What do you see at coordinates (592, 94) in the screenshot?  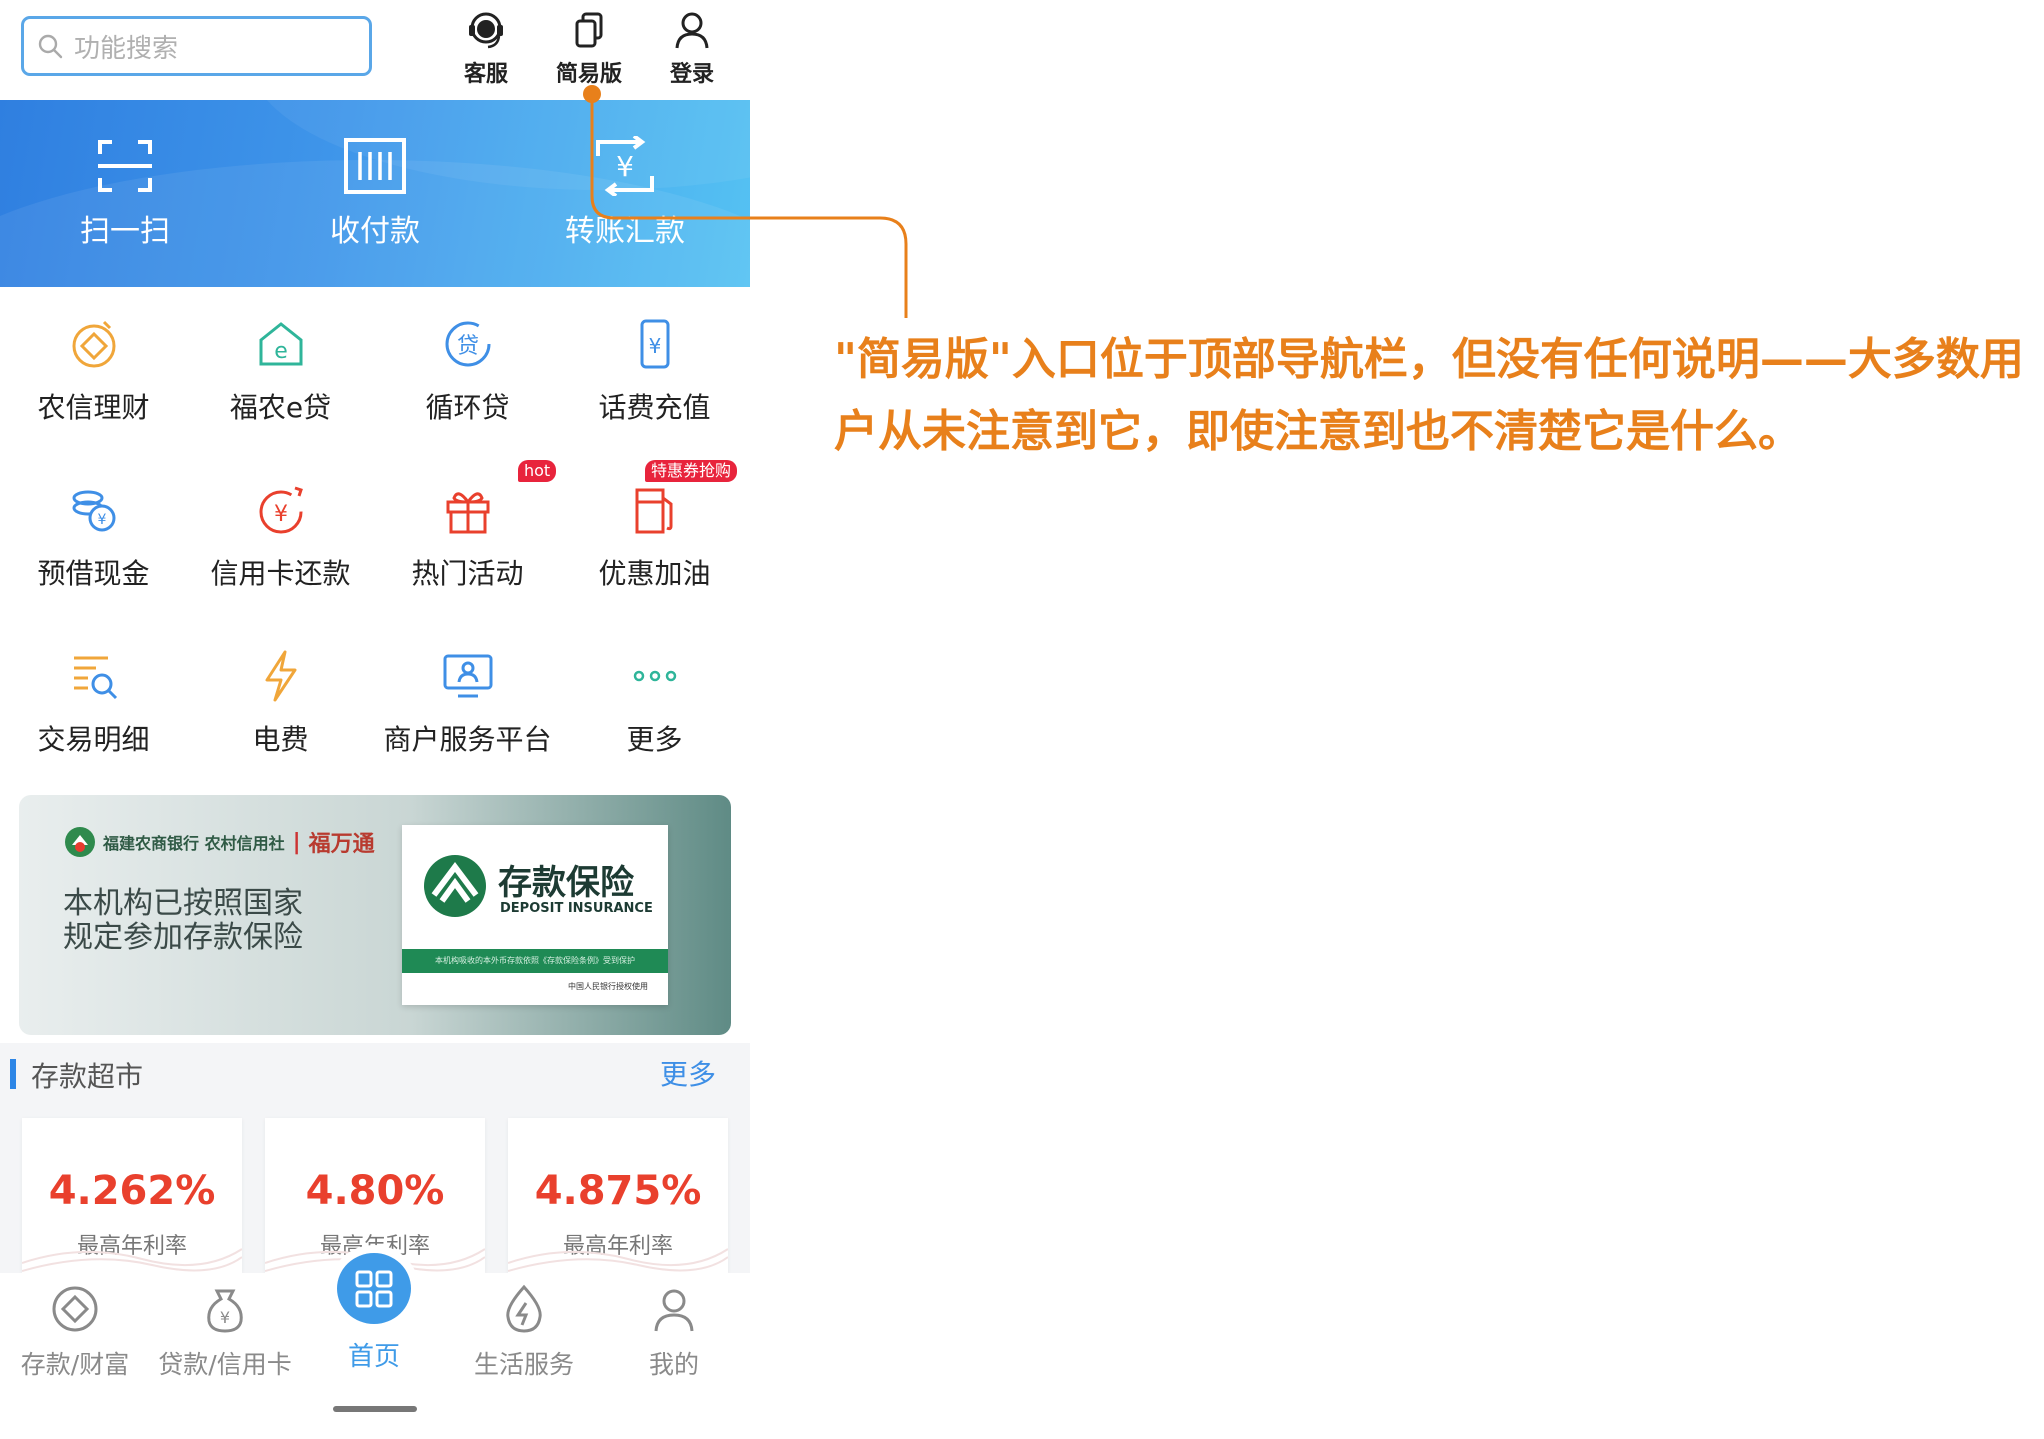 I see `annotation-dot` at bounding box center [592, 94].